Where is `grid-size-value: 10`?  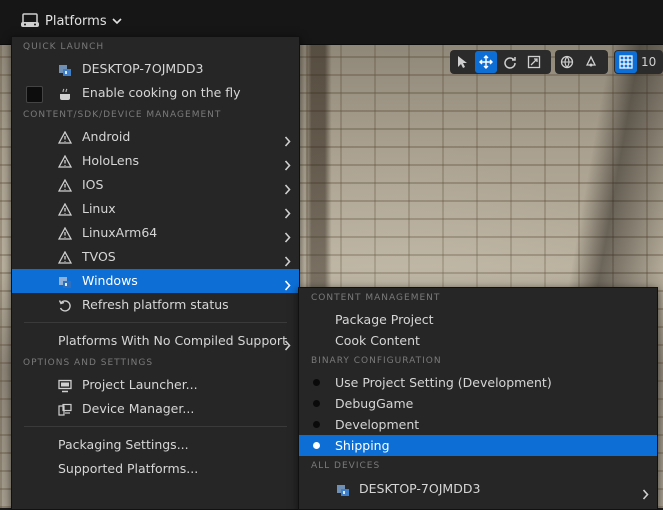 grid-size-value: 10 is located at coordinates (648, 62).